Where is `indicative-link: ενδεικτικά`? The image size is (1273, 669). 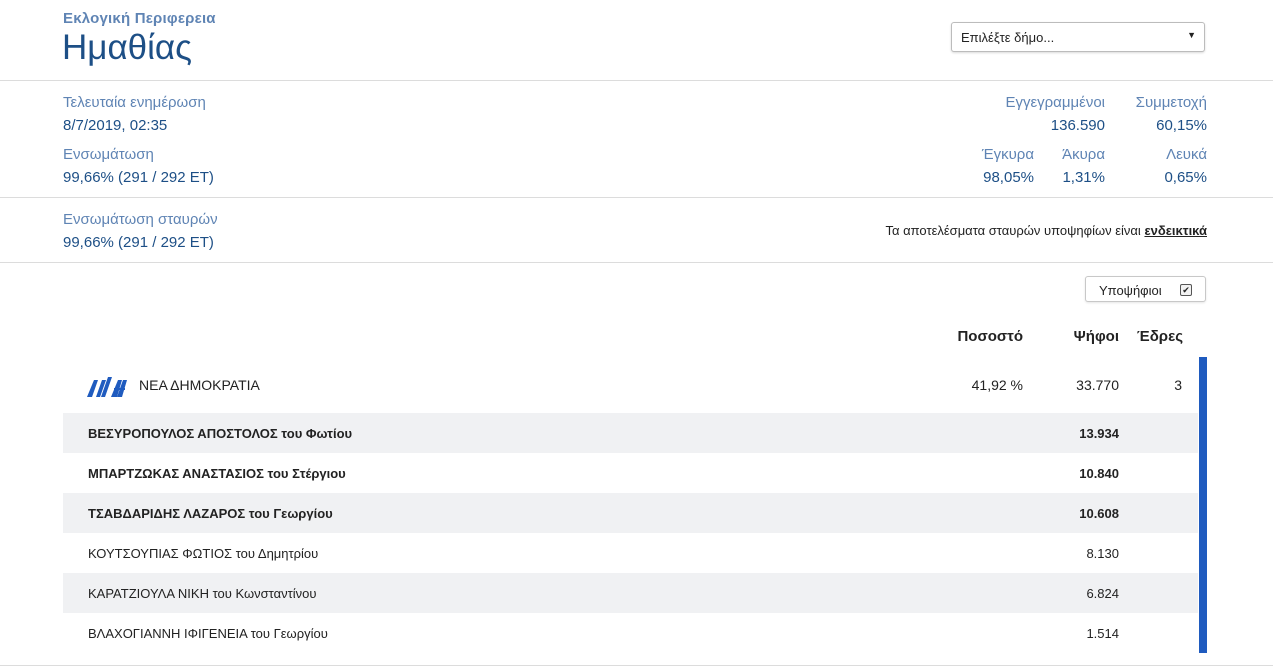 indicative-link: ενδεικτικά is located at coordinates (1175, 230).